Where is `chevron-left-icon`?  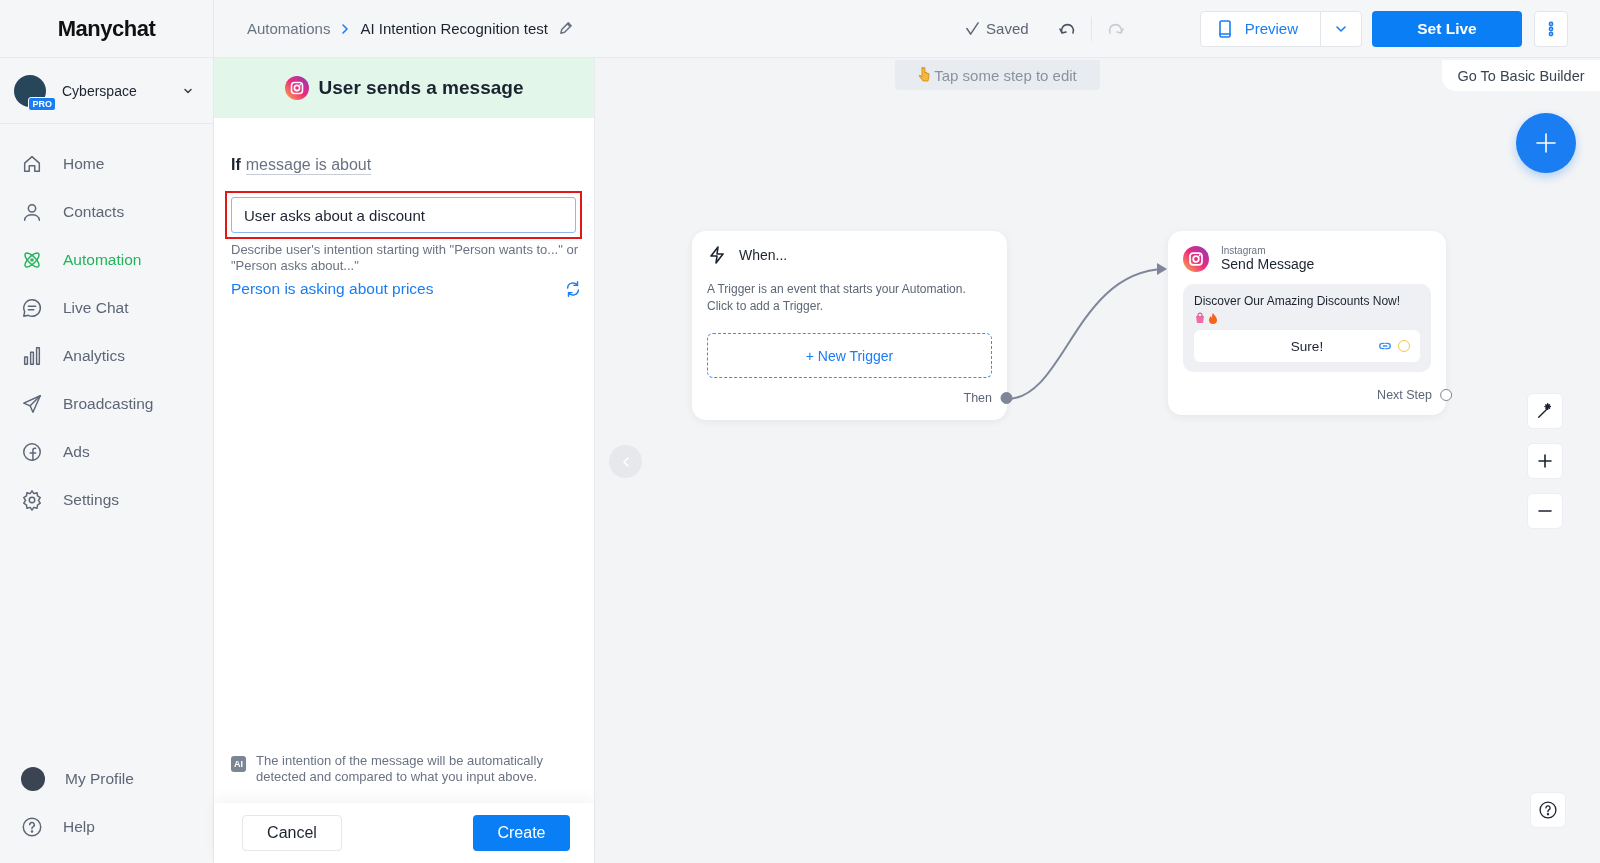
chevron-left-icon is located at coordinates (625, 461).